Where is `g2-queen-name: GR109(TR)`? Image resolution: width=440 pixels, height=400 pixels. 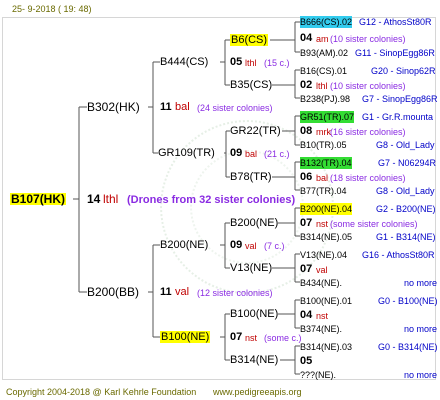
g2-queen-name: GR109(TR) is located at coordinates (186, 153).